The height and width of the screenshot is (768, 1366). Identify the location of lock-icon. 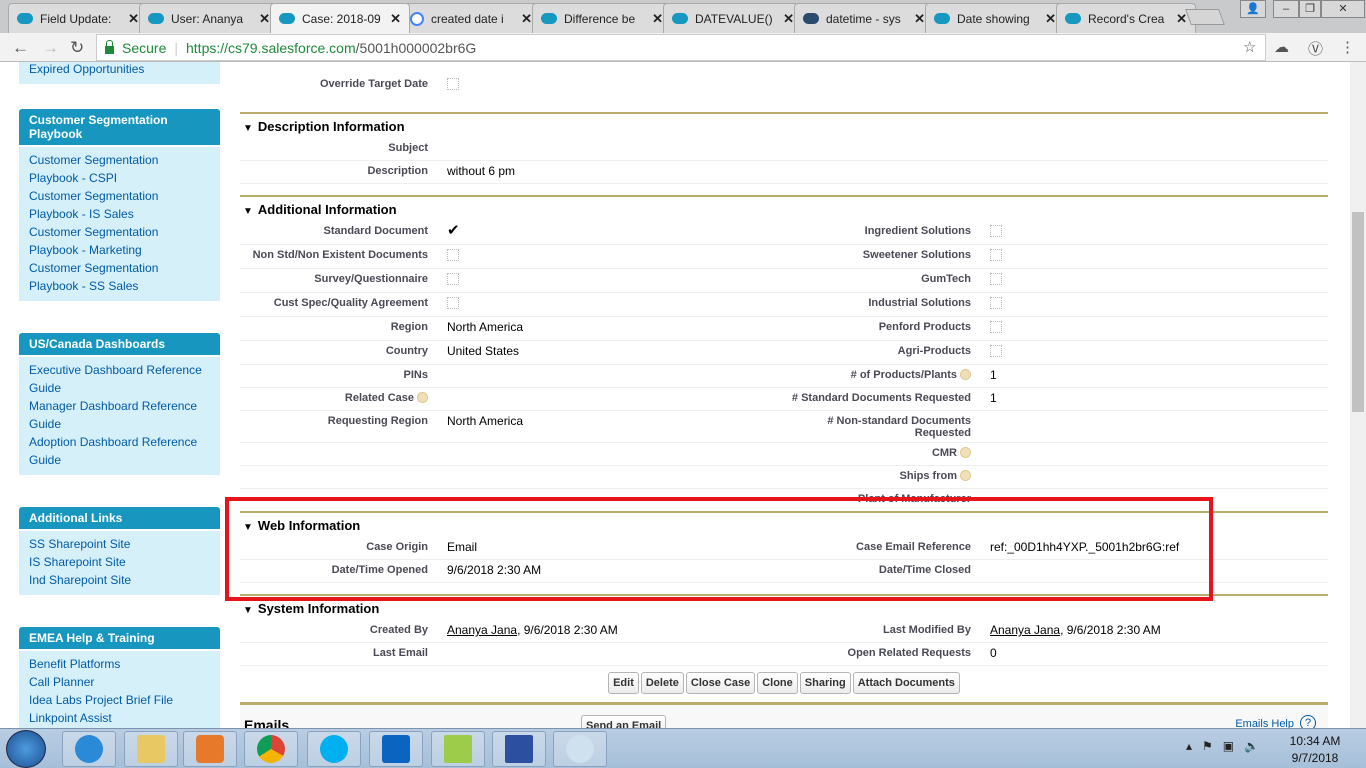
(109, 46).